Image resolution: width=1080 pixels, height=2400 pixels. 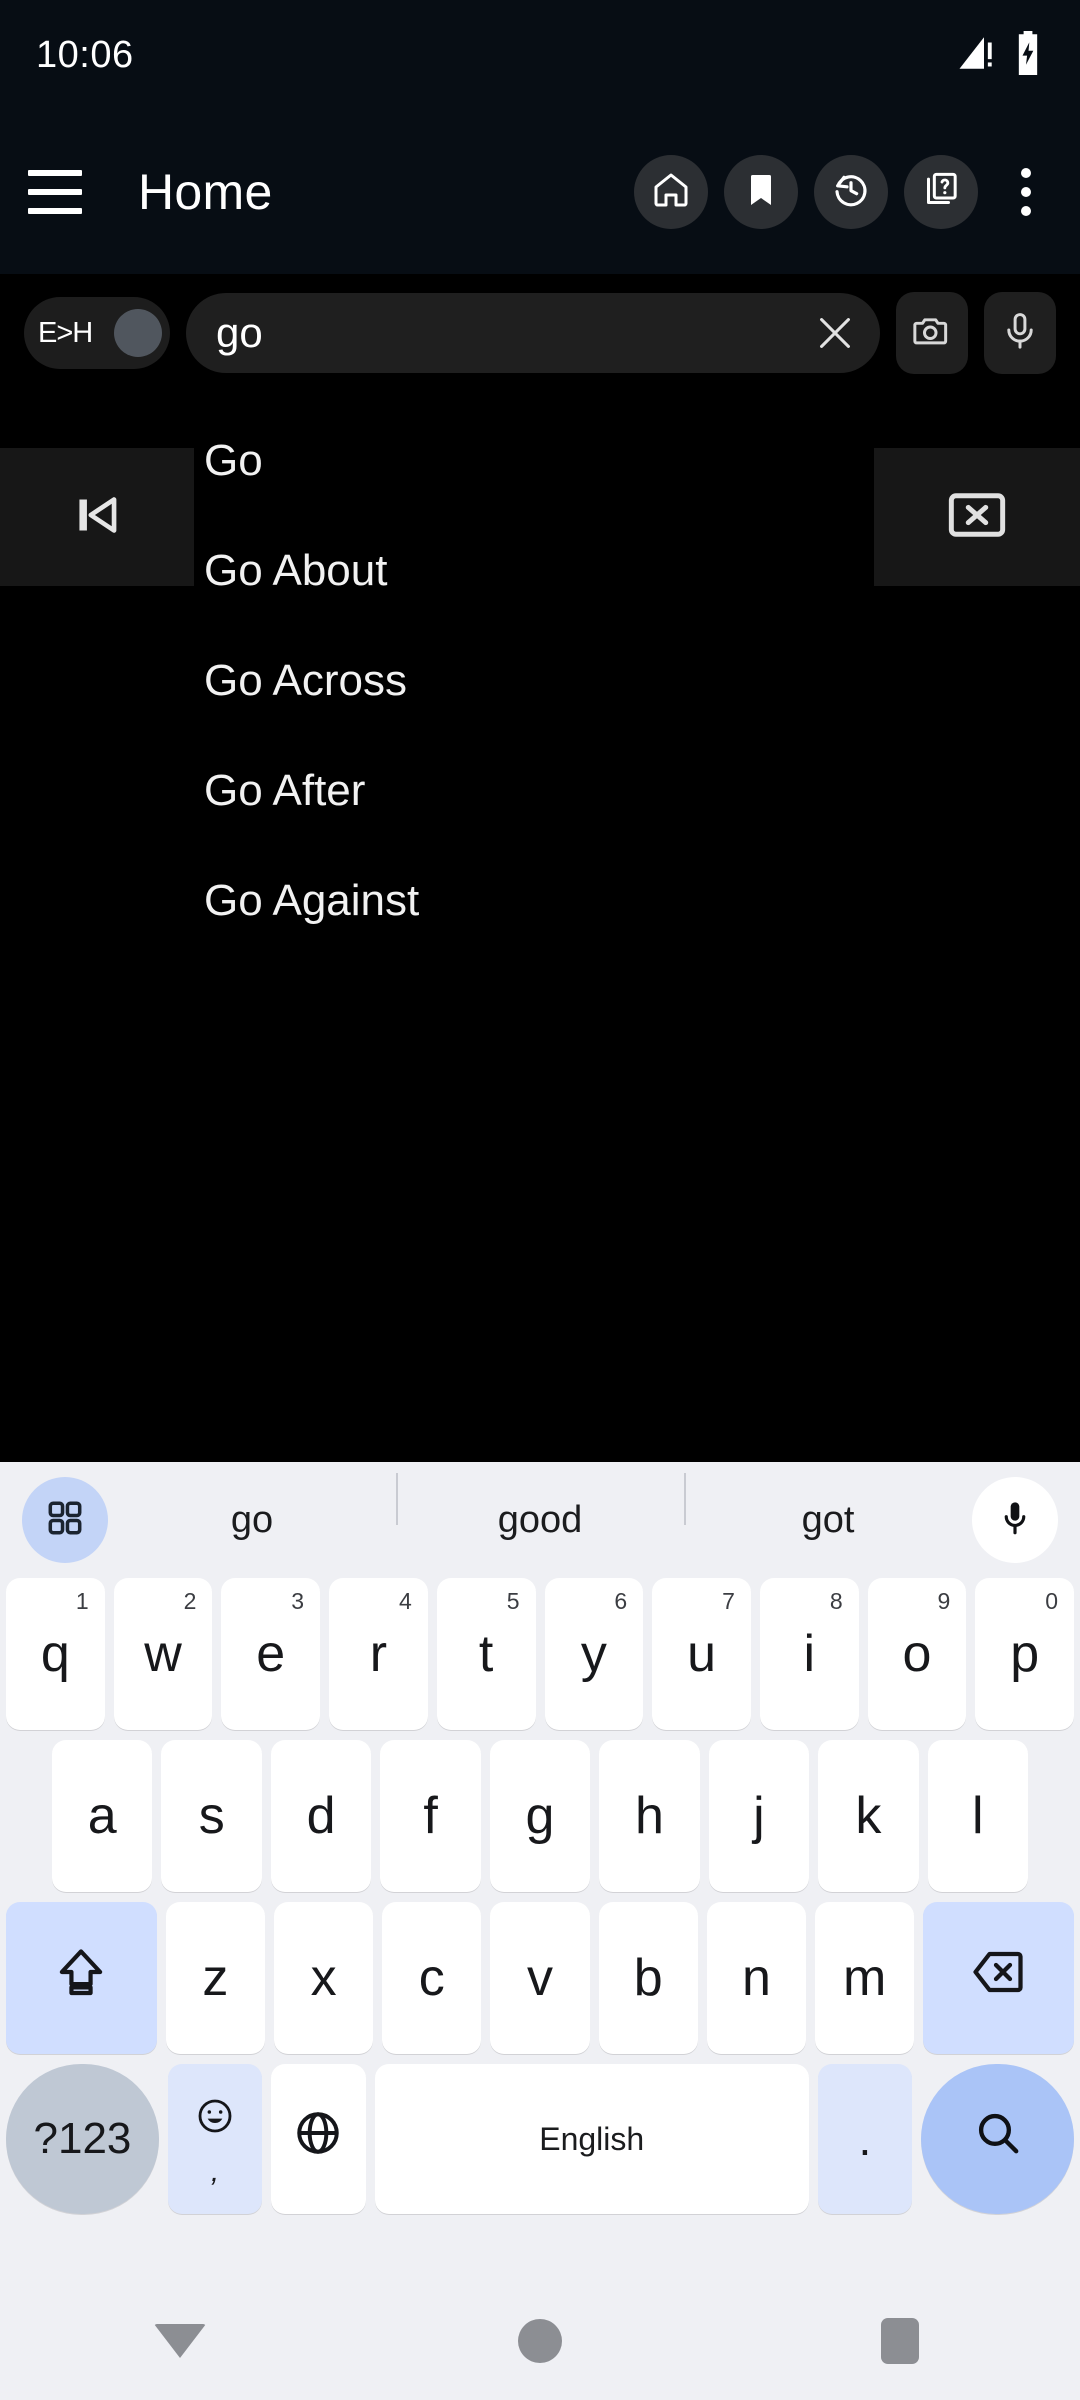 I want to click on key-label: r, so click(x=378, y=1654).